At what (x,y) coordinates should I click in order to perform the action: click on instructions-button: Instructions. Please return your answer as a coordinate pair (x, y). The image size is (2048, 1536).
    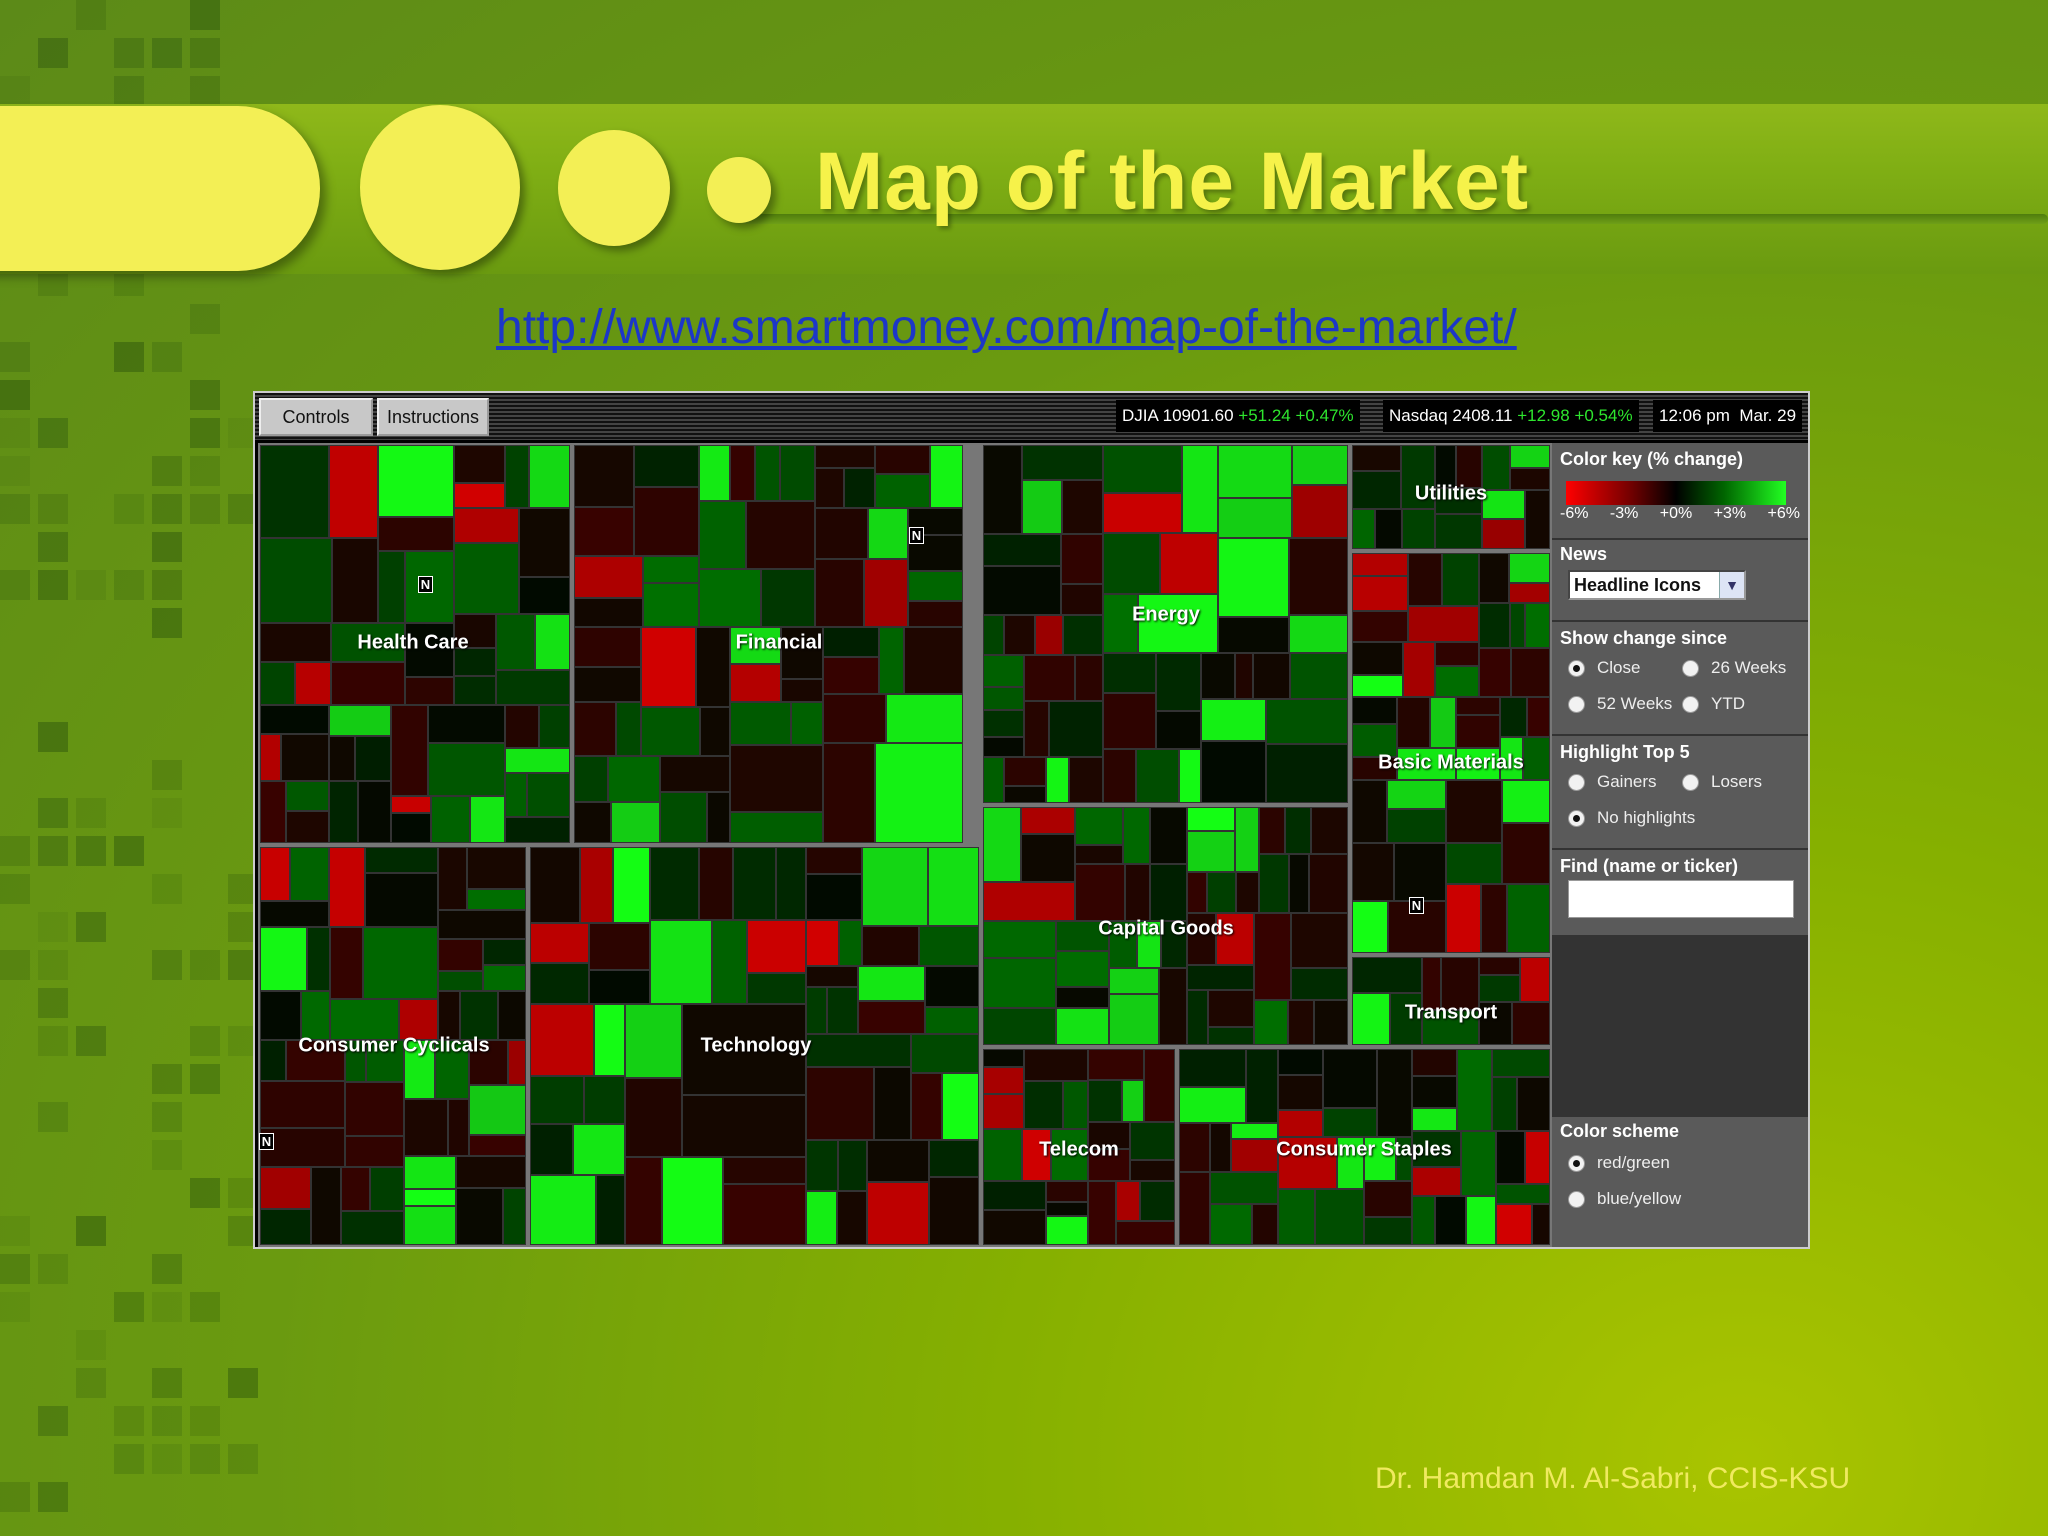
    Looking at the image, I should click on (433, 417).